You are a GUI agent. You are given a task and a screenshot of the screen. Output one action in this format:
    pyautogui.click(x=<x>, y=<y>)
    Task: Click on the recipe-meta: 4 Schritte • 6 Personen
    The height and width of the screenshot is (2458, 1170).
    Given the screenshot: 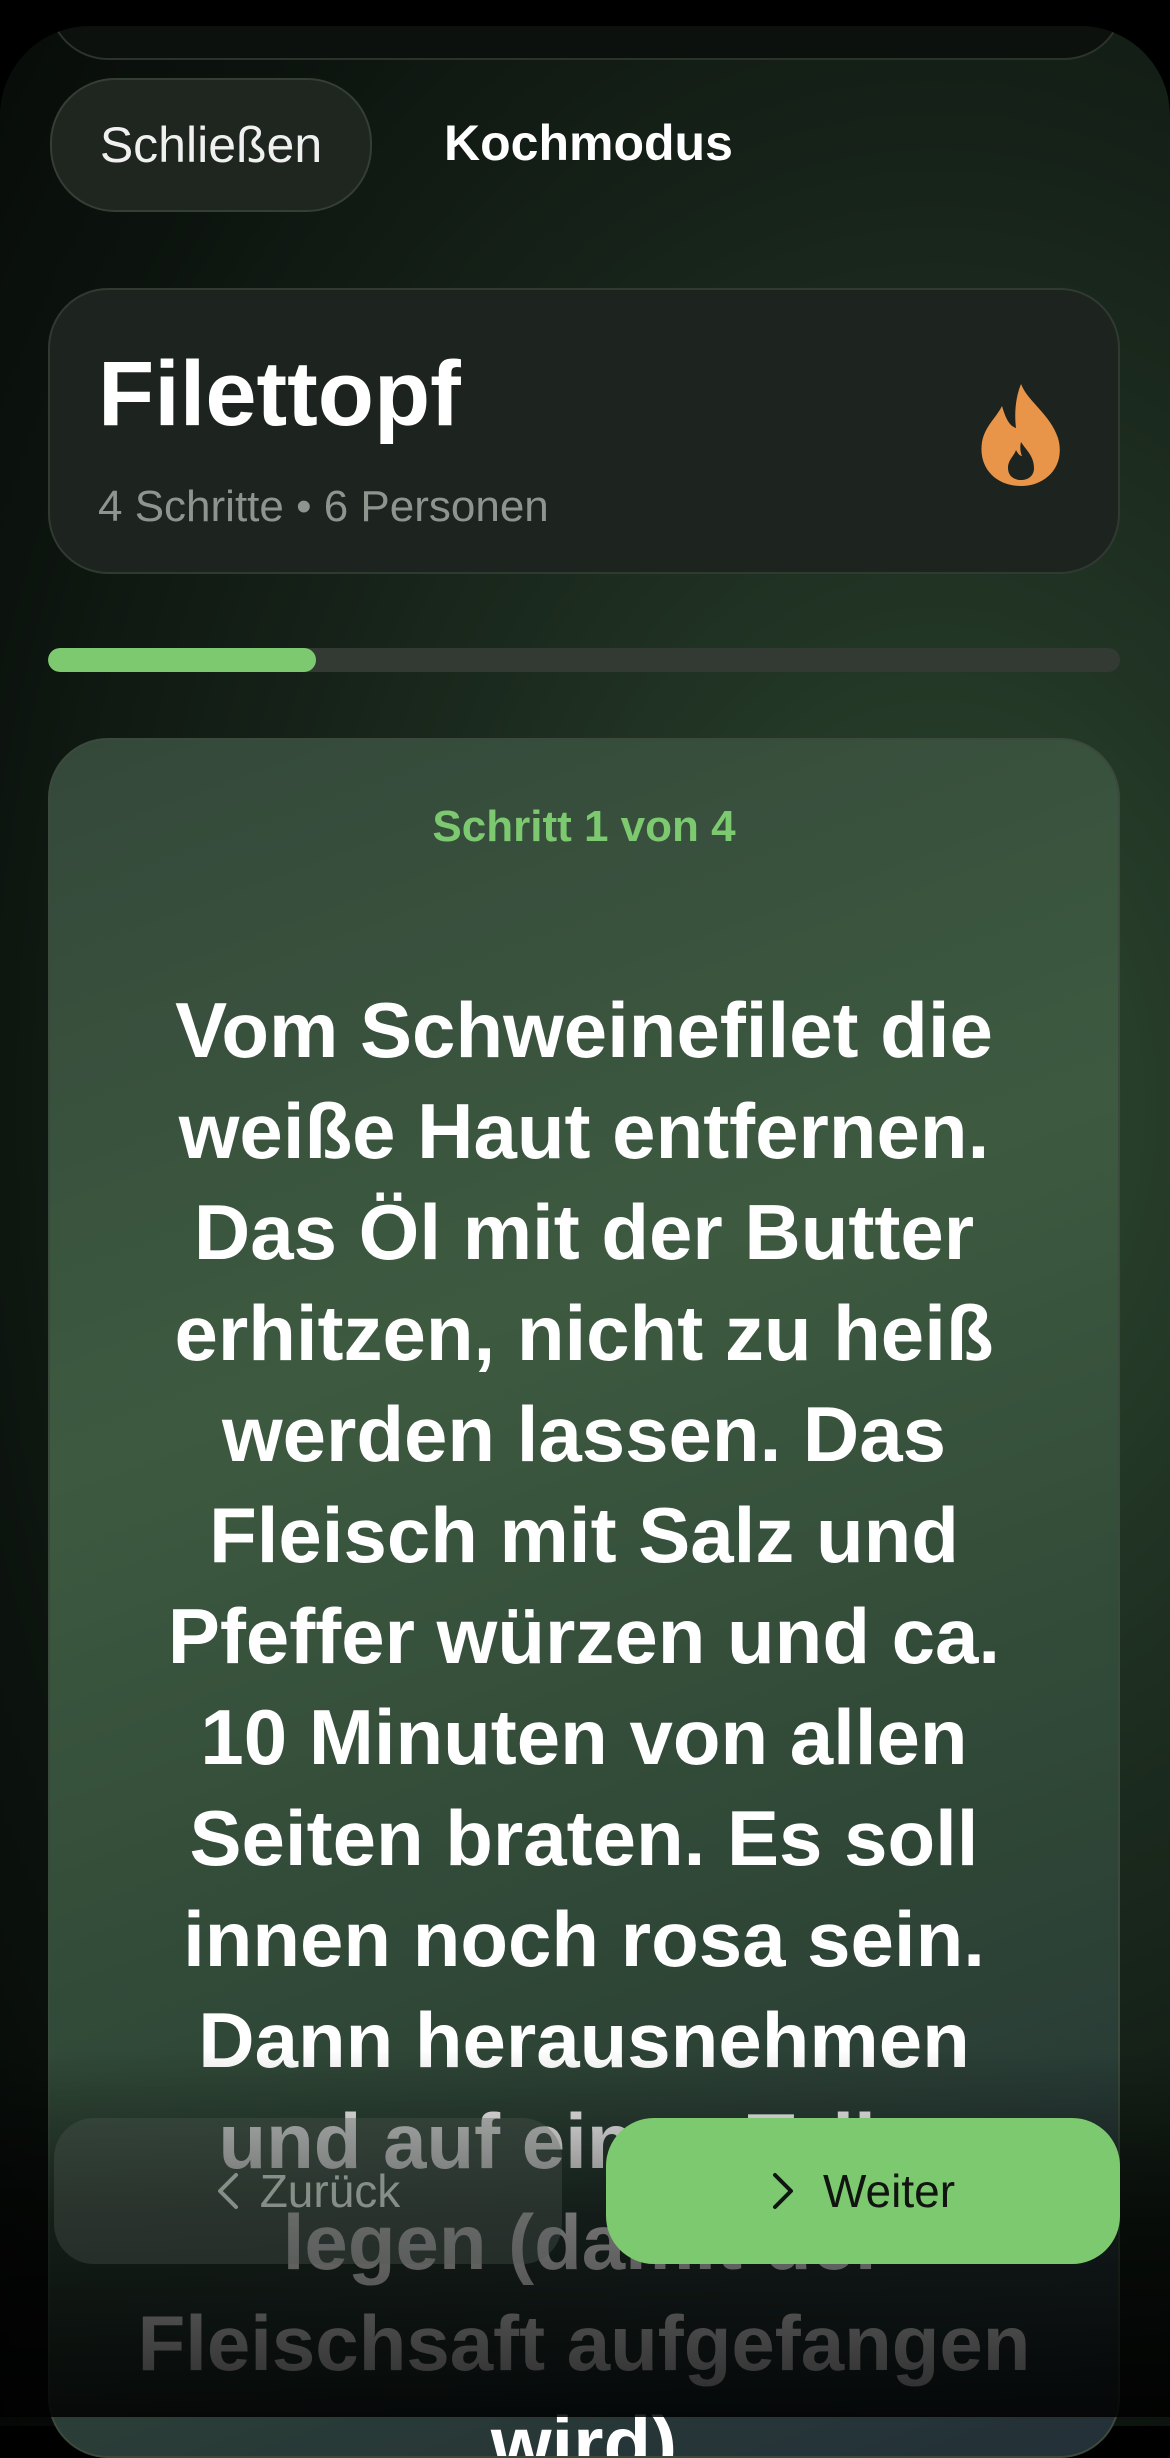 What is the action you would take?
    pyautogui.click(x=323, y=506)
    